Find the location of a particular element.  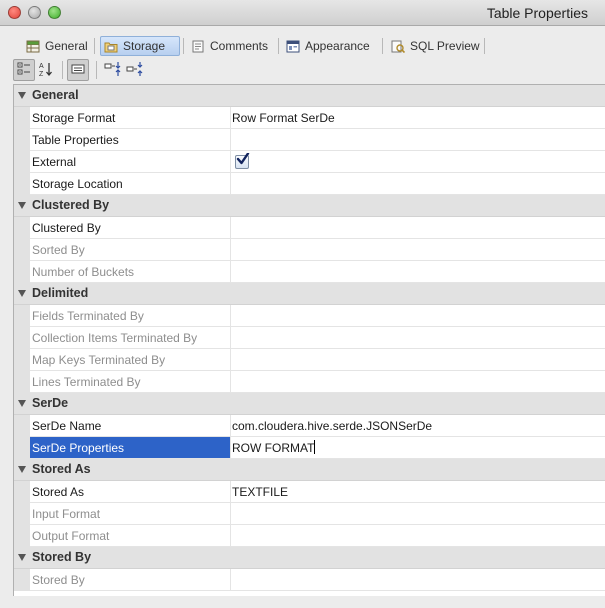

property-input-format: Input Format is located at coordinates (309, 514).